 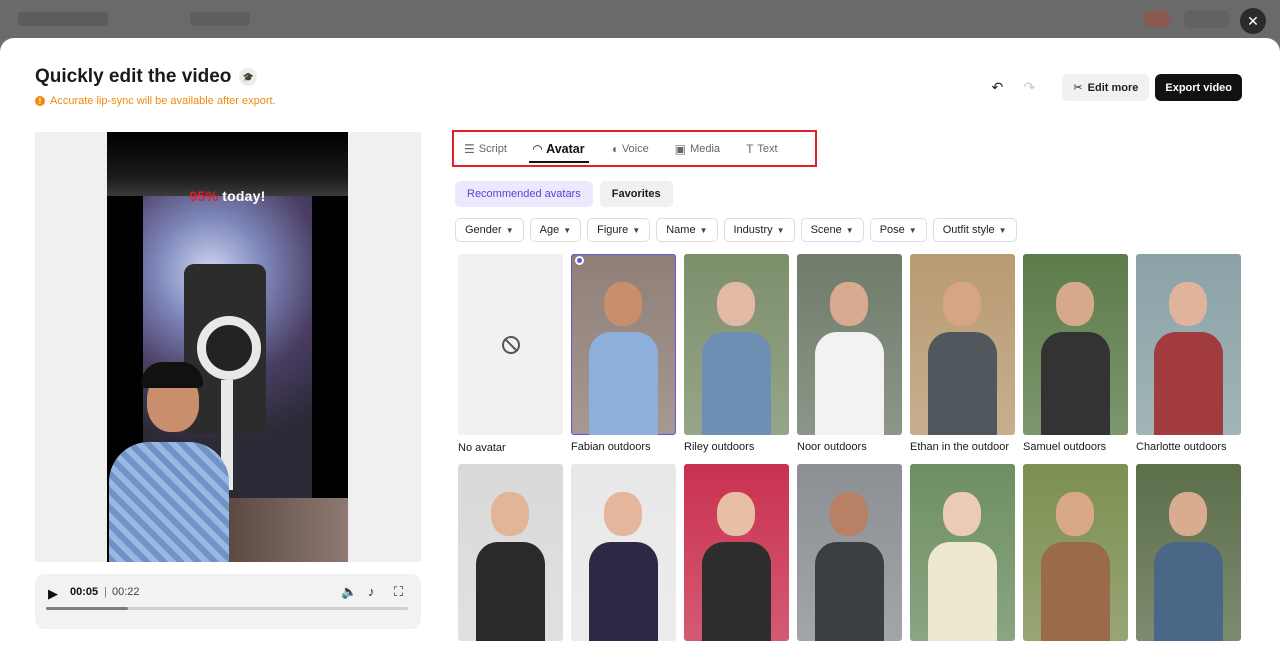 I want to click on tab-voice: ◖ Voice, so click(x=630, y=148).